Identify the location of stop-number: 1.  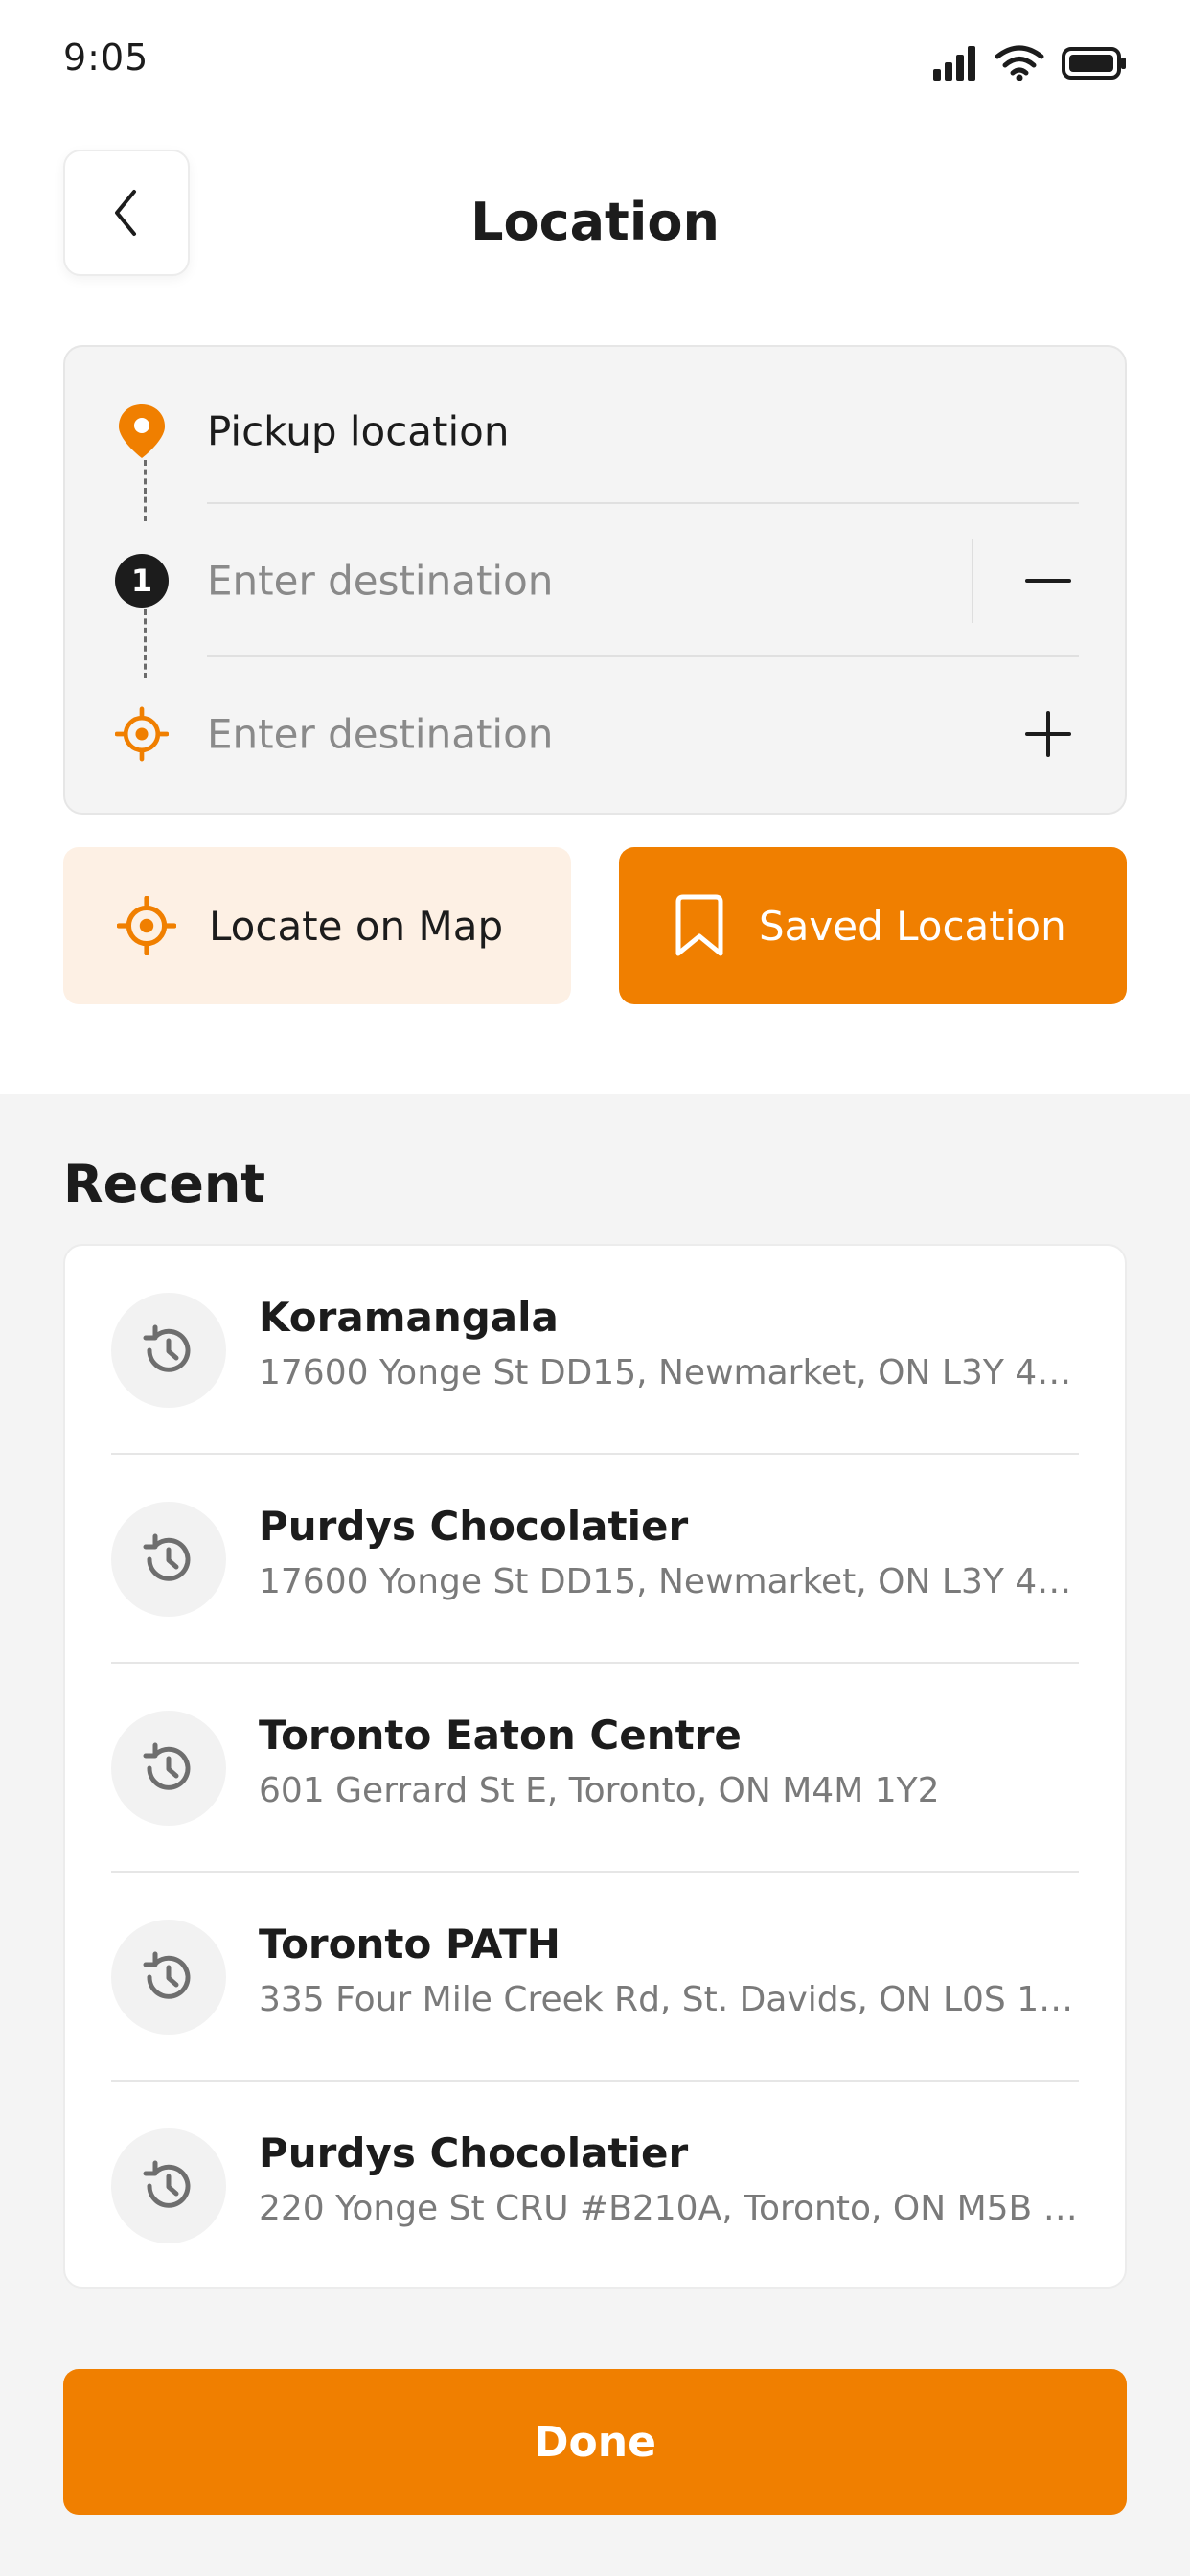
(142, 581).